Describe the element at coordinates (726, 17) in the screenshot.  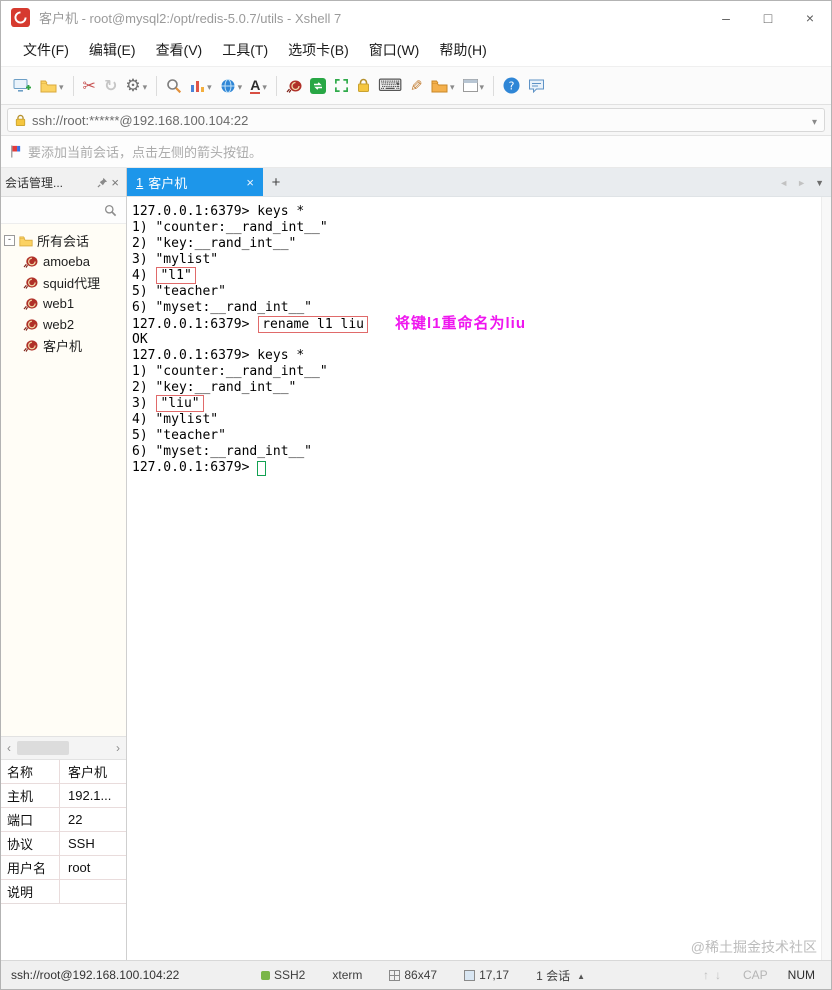
I see `minimize-button: –` at that location.